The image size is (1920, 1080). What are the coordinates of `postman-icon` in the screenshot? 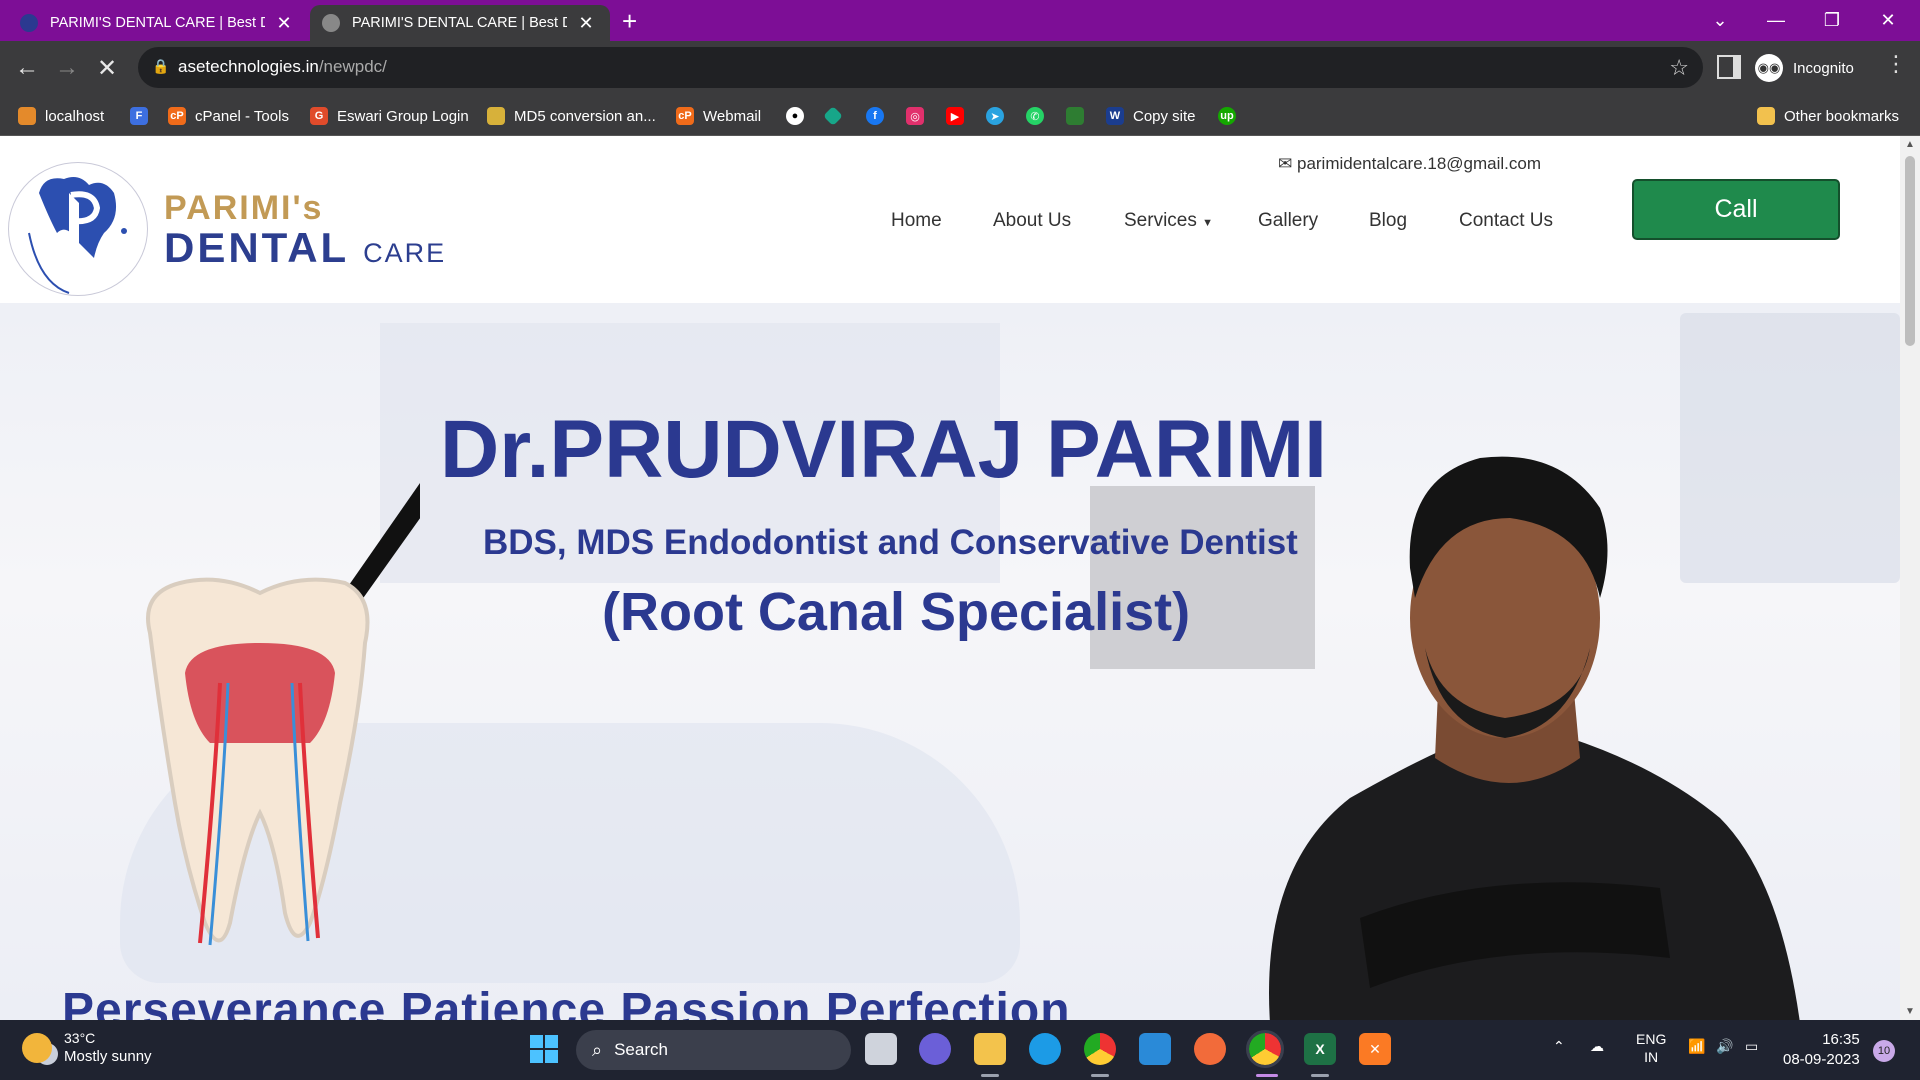 It's located at (1210, 1049).